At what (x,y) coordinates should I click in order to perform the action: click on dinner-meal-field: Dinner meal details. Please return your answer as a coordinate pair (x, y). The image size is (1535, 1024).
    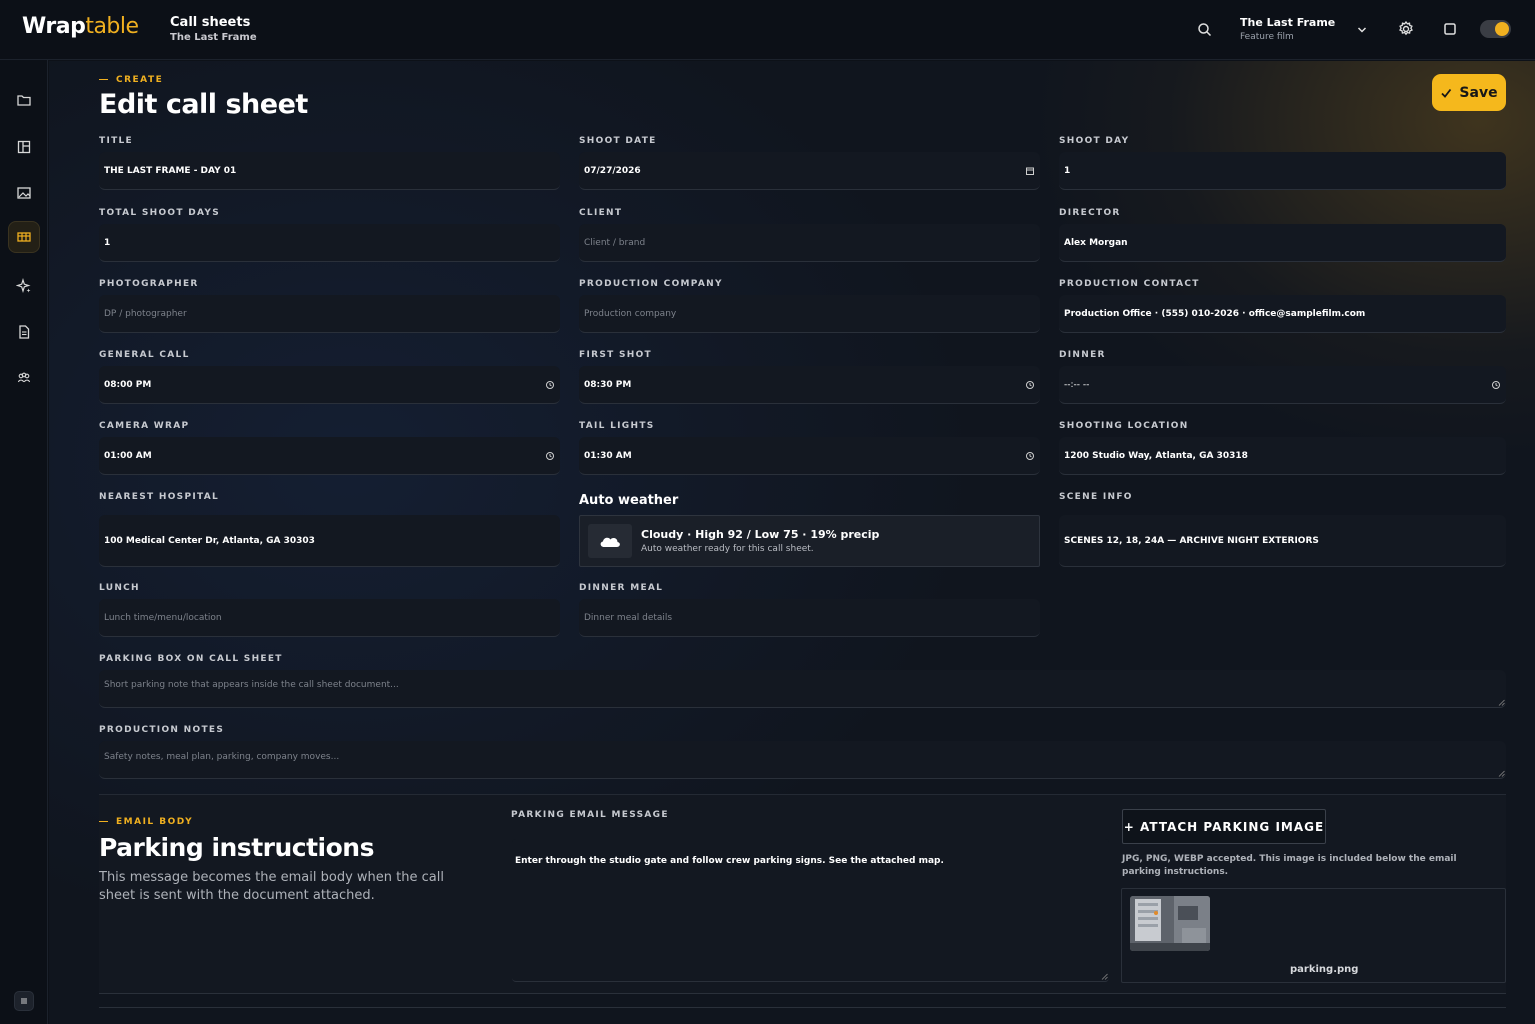
    Looking at the image, I should click on (809, 618).